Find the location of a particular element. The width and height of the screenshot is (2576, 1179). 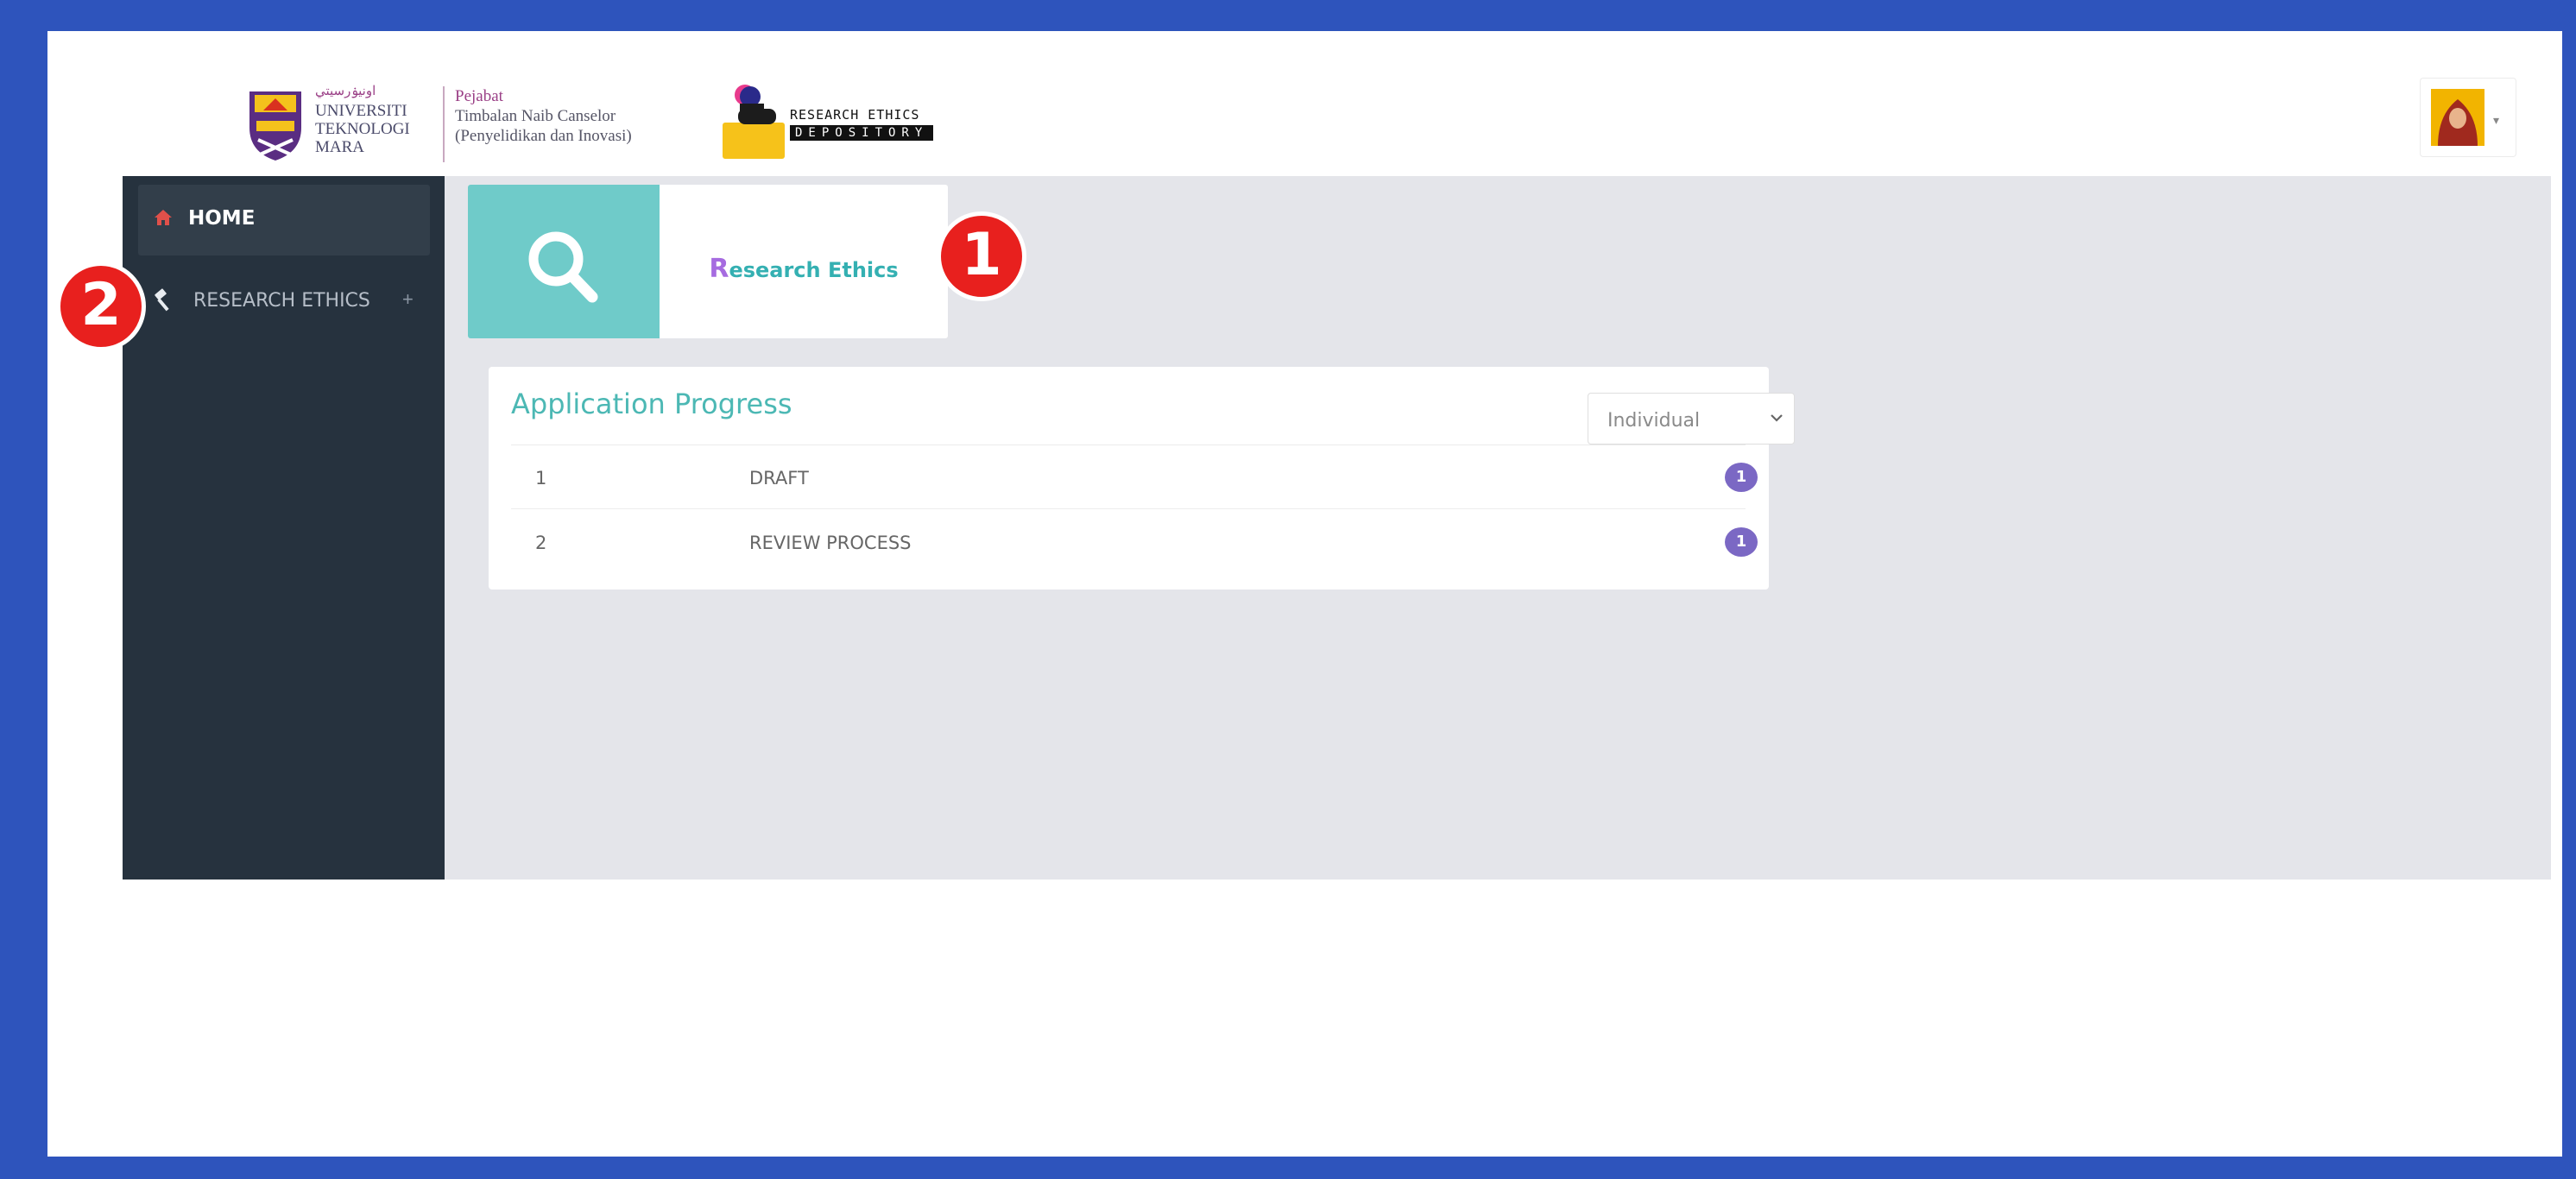

header-divider is located at coordinates (444, 124).